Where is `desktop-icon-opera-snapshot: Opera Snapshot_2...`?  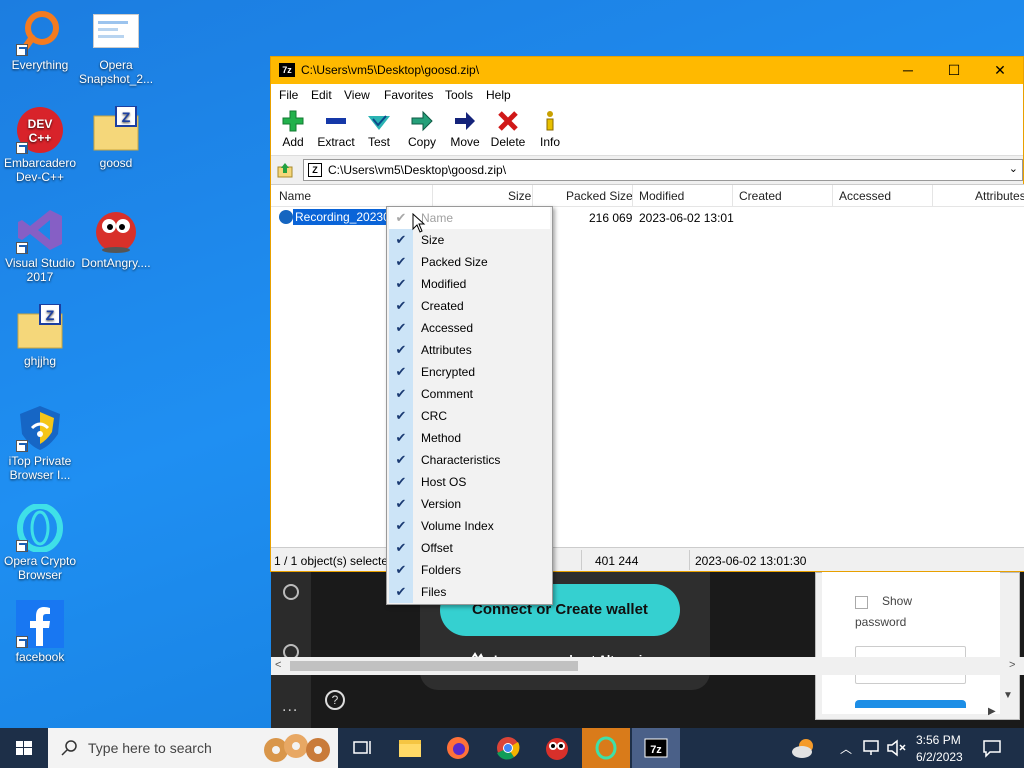 desktop-icon-opera-snapshot: Opera Snapshot_2... is located at coordinates (116, 50).